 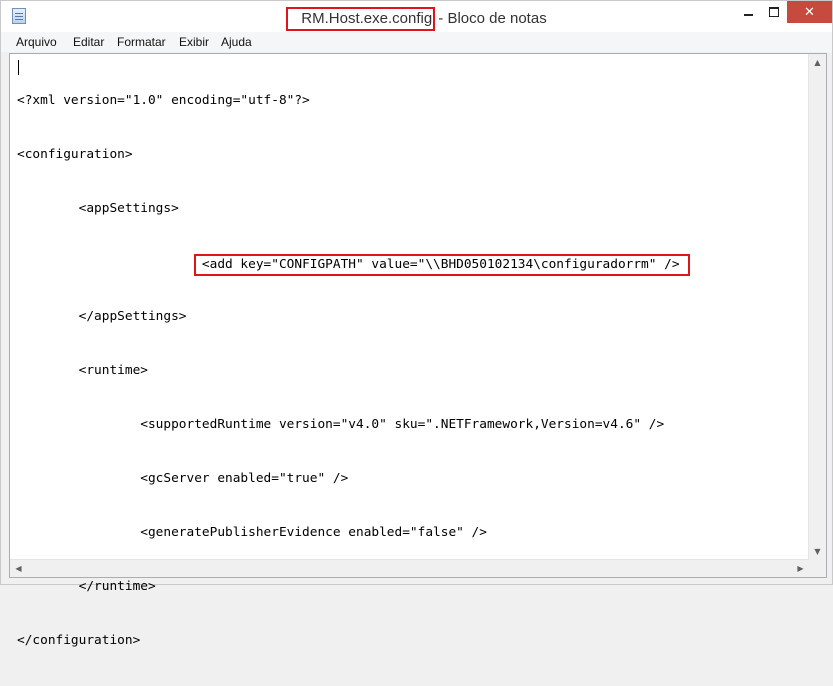 I want to click on menu-editar: Editar, so click(x=88, y=42).